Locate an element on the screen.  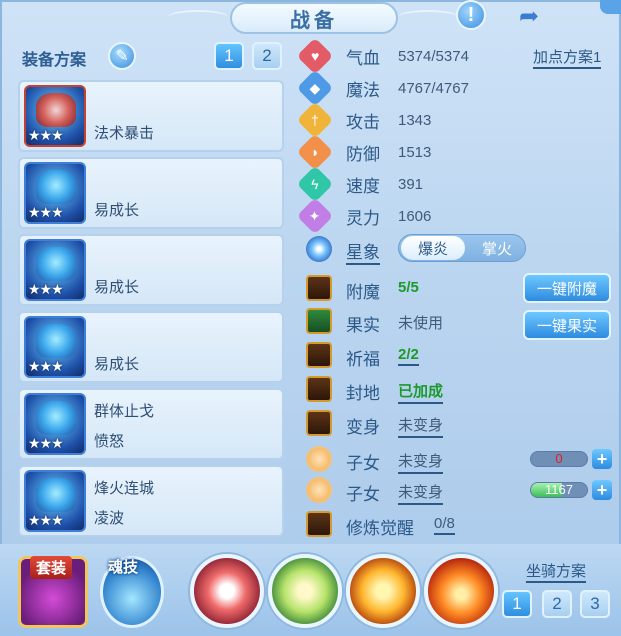
heart-icon: ♥ is located at coordinates (315, 56).